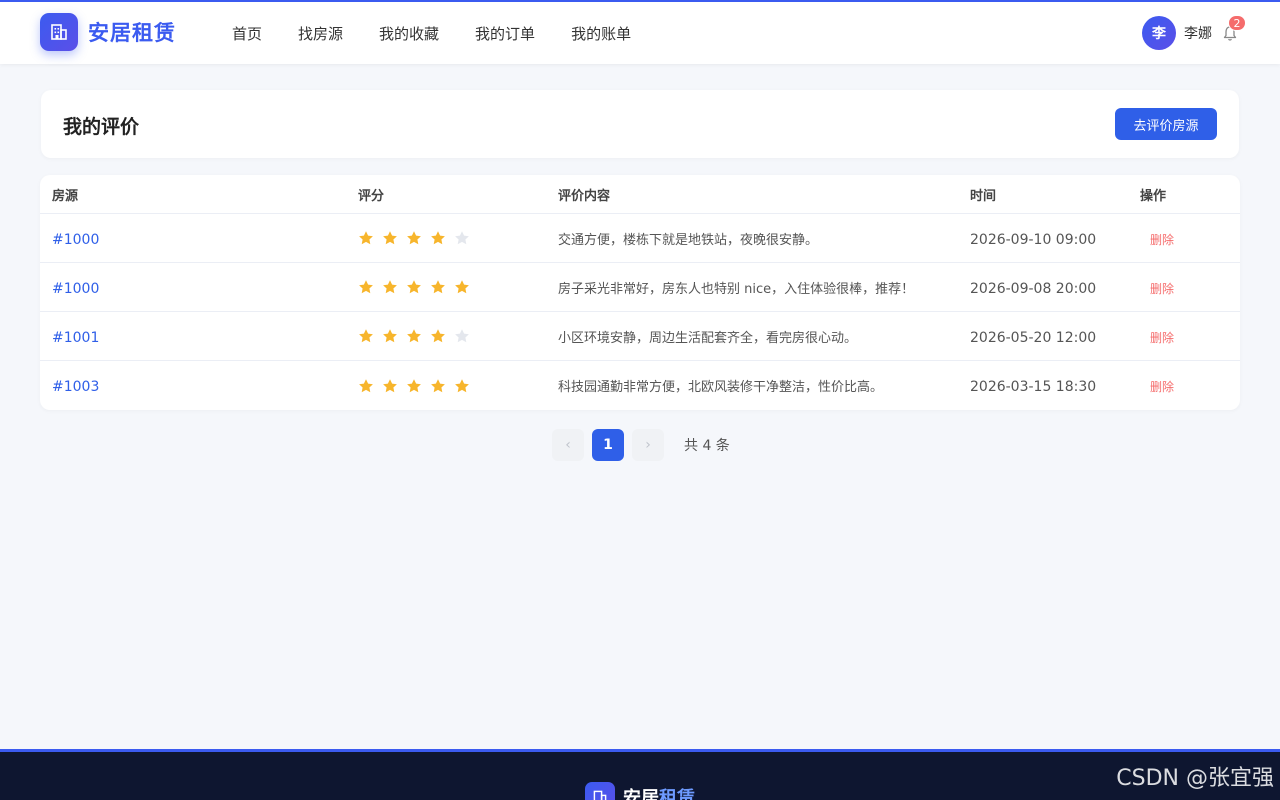 This screenshot has height=800, width=1280. I want to click on footer-app-name-a: 安居, so click(641, 794).